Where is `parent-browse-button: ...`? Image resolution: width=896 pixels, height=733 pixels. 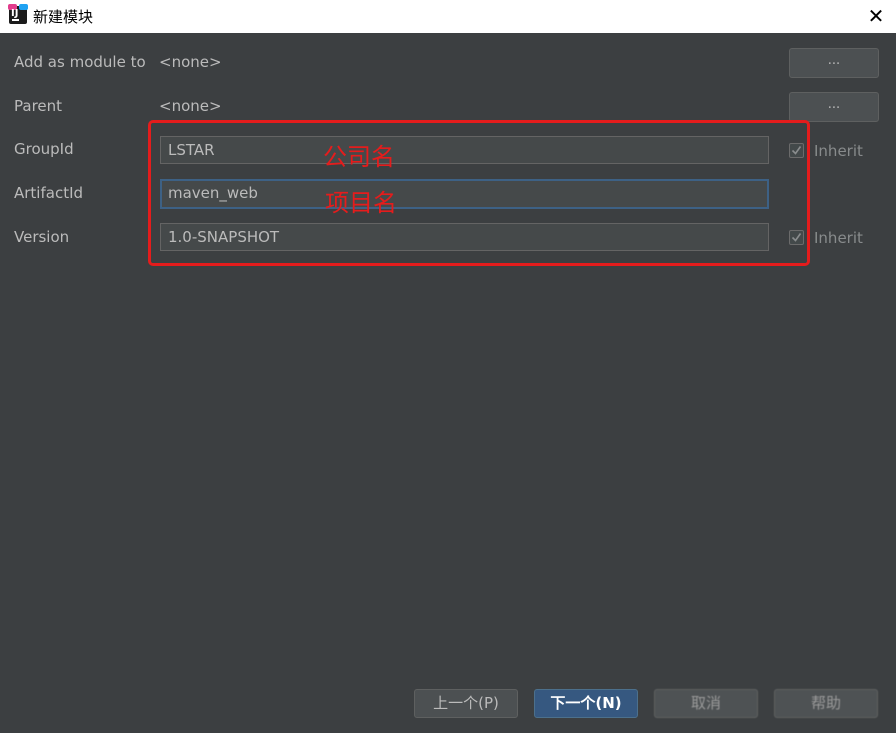
parent-browse-button: ... is located at coordinates (834, 107).